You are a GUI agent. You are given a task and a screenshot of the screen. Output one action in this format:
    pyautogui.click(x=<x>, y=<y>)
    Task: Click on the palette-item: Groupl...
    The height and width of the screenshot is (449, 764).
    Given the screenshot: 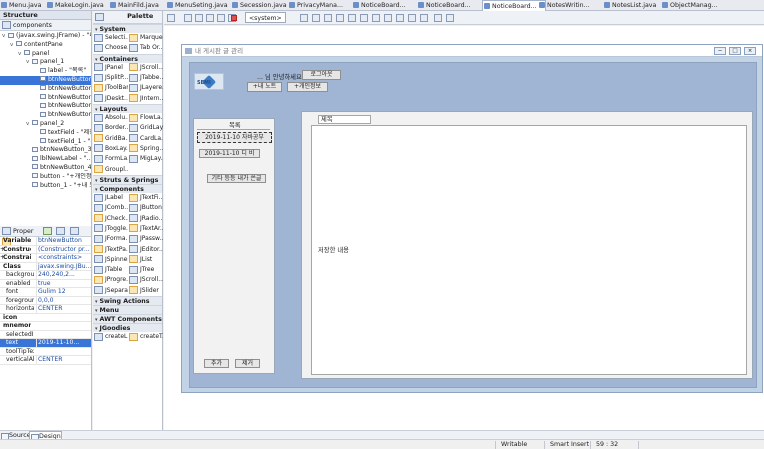 What is the action you would take?
    pyautogui.click(x=110, y=170)
    